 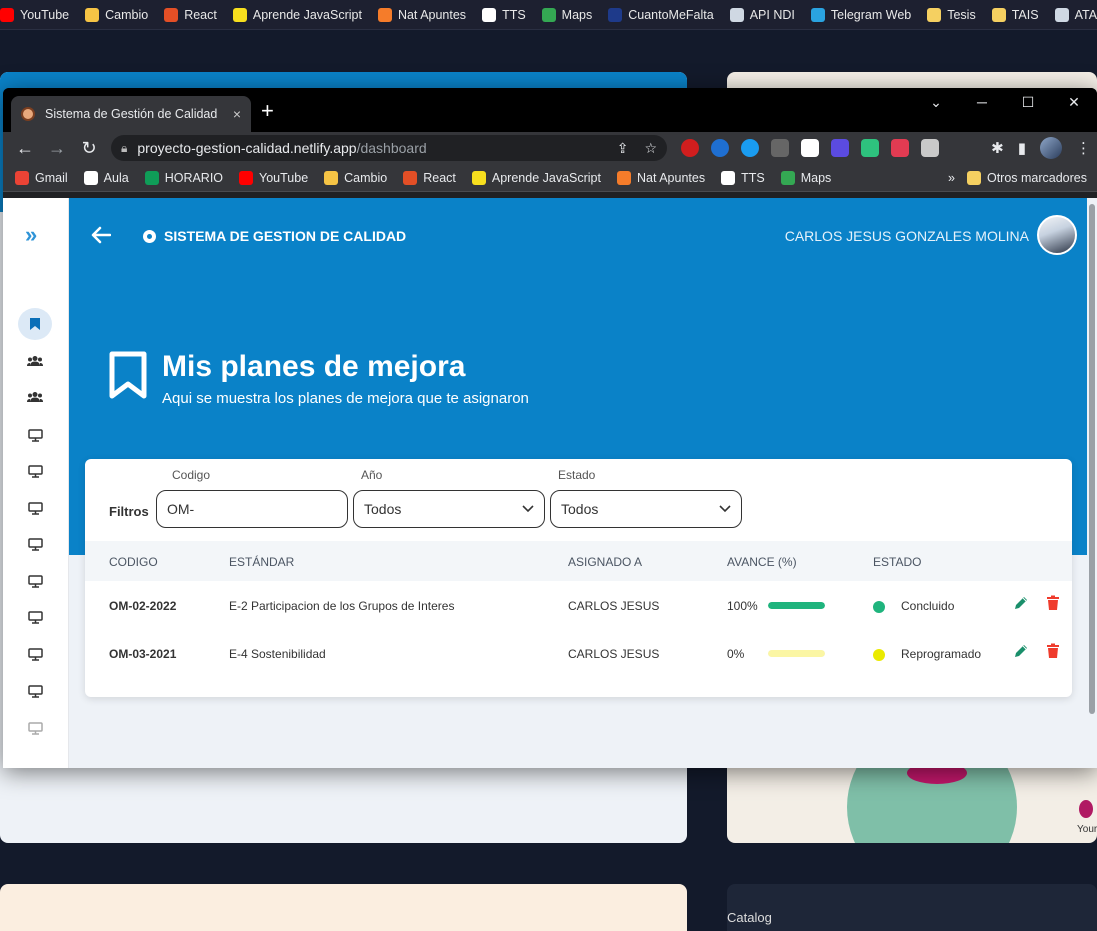 What do you see at coordinates (1051, 148) in the screenshot?
I see `profile-avatar` at bounding box center [1051, 148].